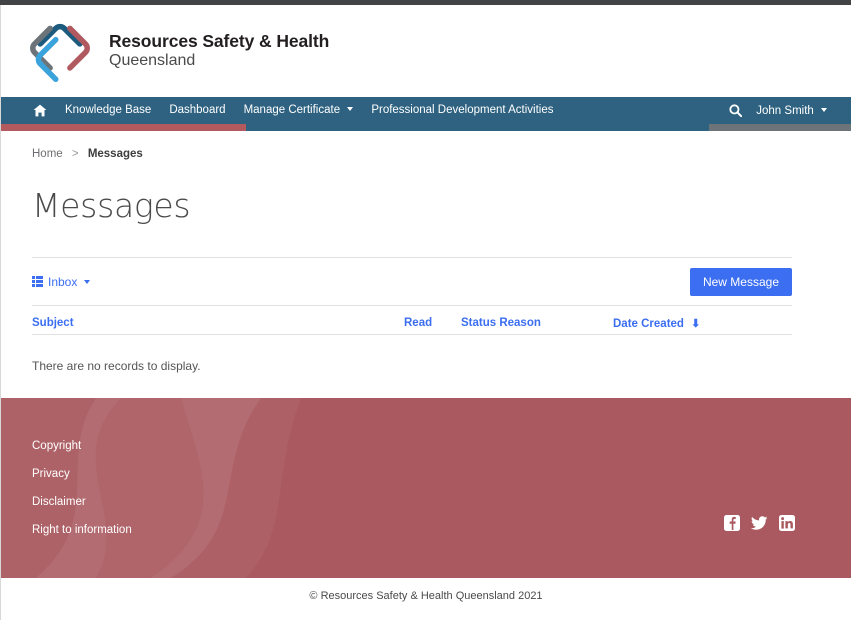 This screenshot has height=620, width=851. I want to click on nav-item-manage-certificate: Manage Certificate, so click(299, 110).